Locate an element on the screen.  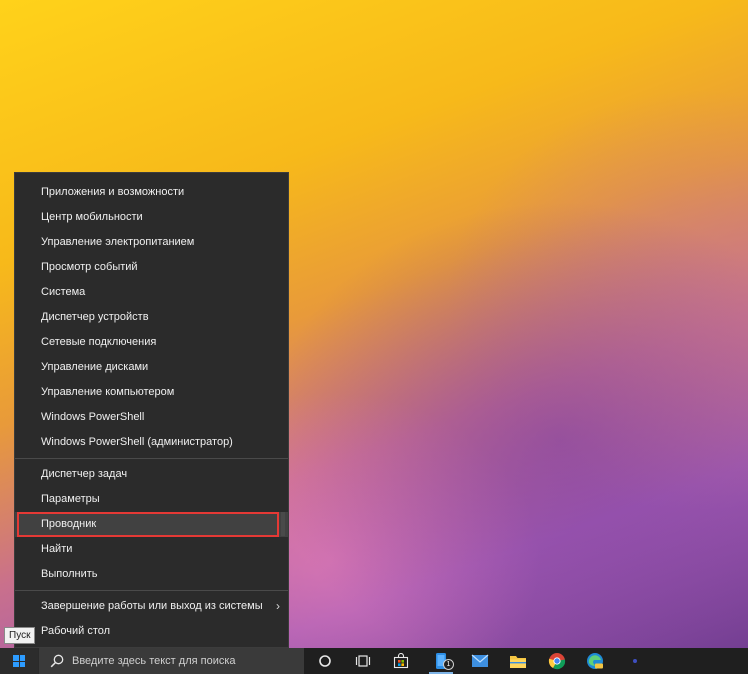
store-bag-icon is located at coordinates (401, 661).